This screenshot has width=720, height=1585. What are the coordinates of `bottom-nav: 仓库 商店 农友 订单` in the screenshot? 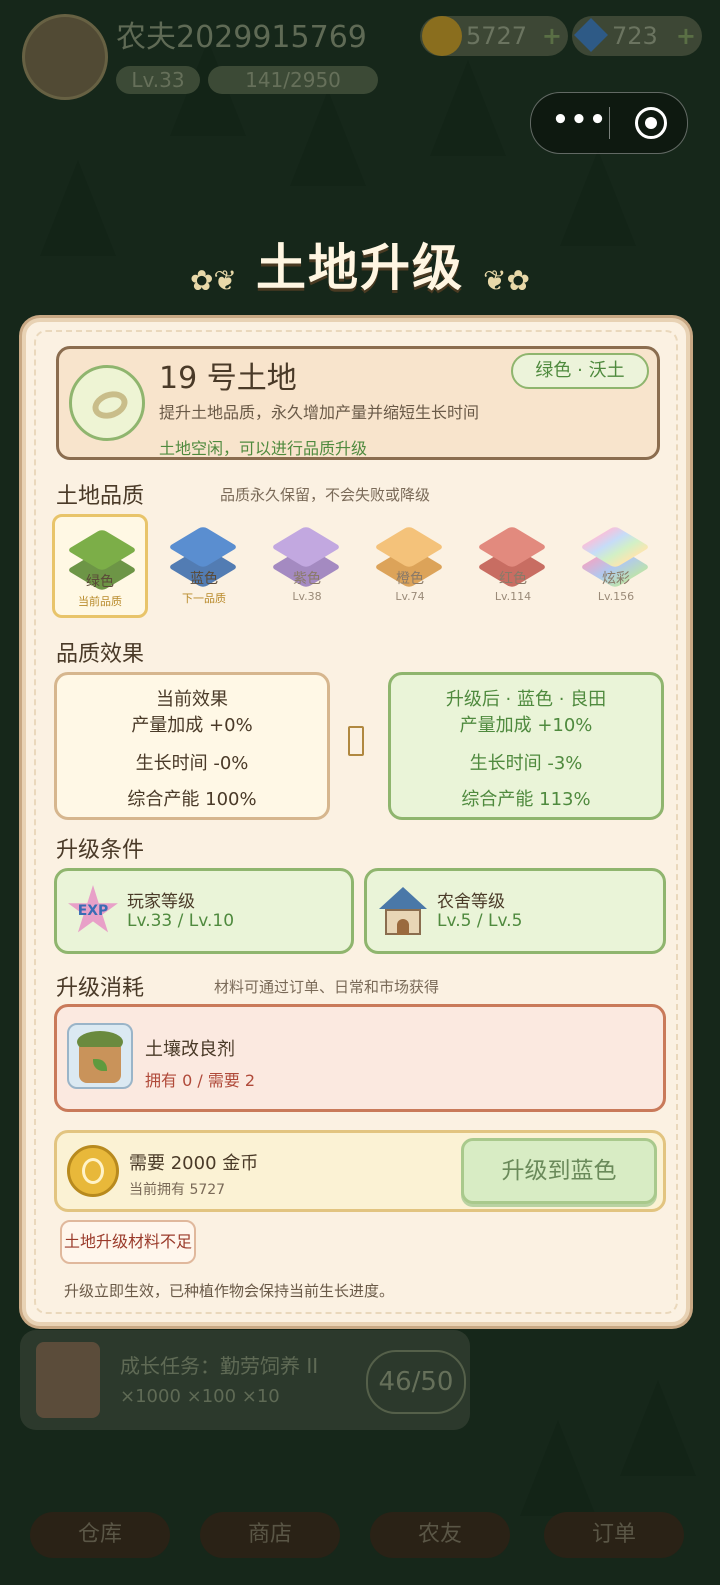 It's located at (360, 1537).